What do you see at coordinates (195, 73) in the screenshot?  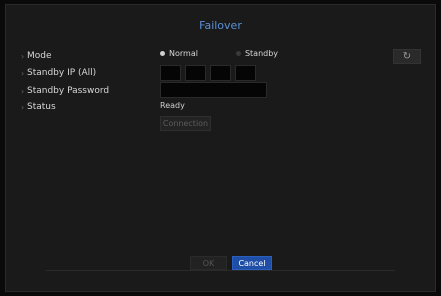 I see `ip-octet-2-field` at bounding box center [195, 73].